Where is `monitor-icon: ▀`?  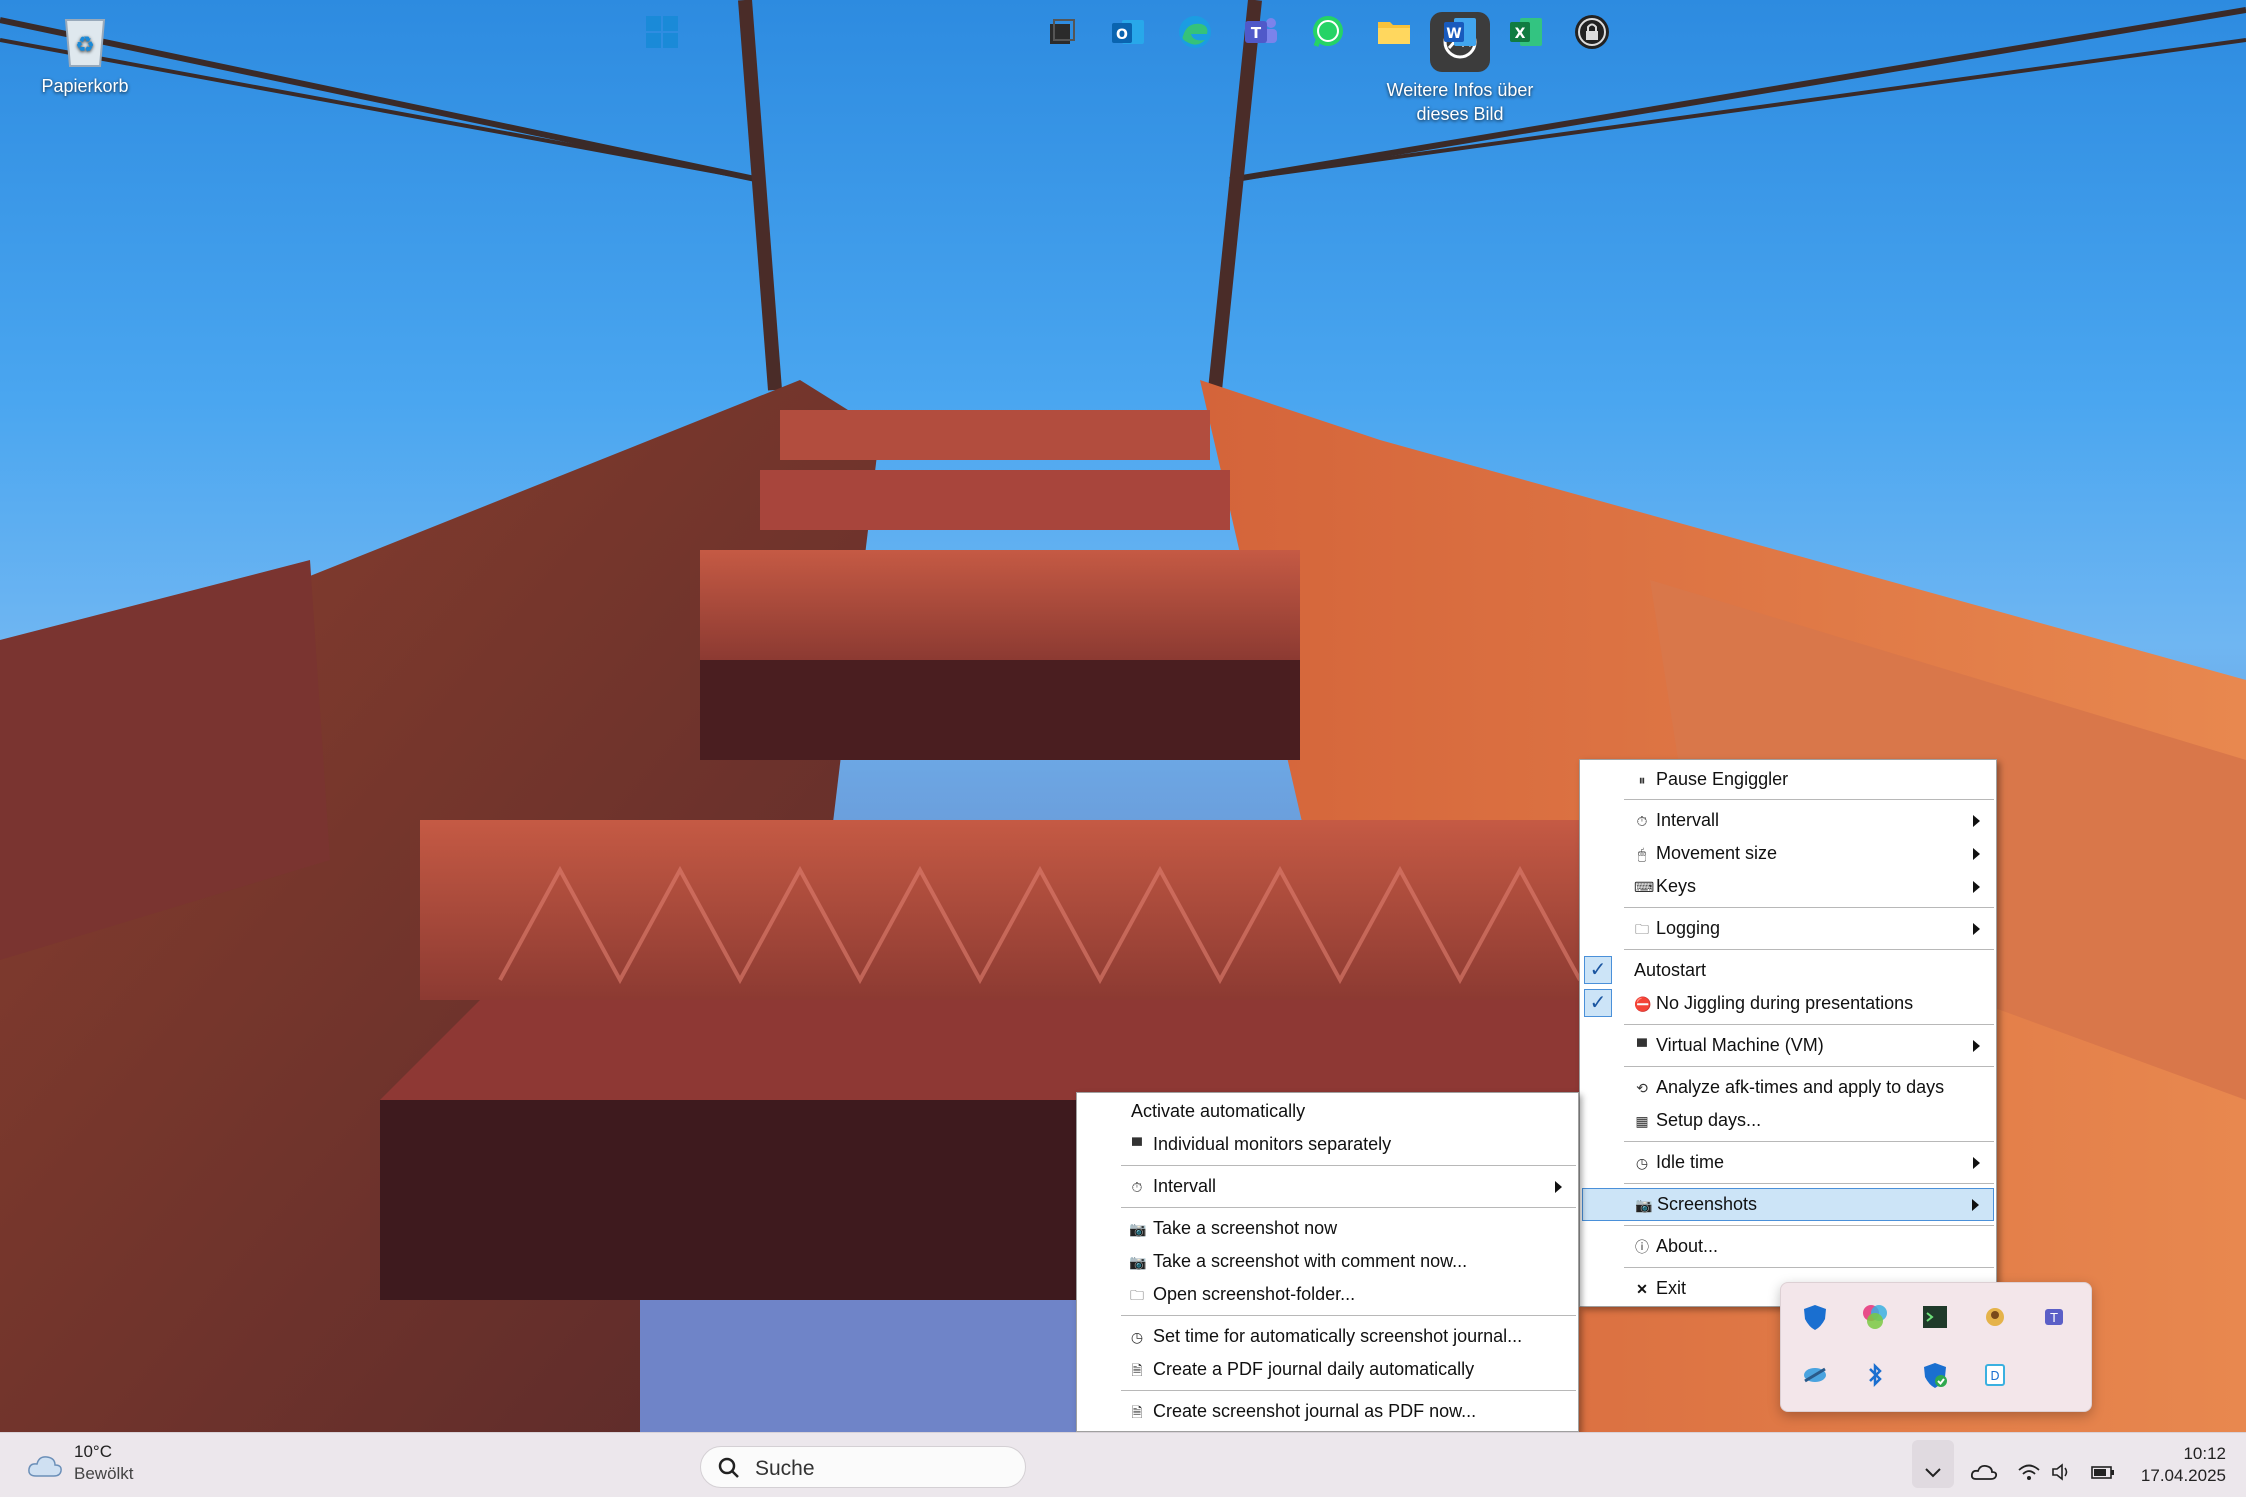
monitor-icon: ▀ is located at coordinates (1642, 1045).